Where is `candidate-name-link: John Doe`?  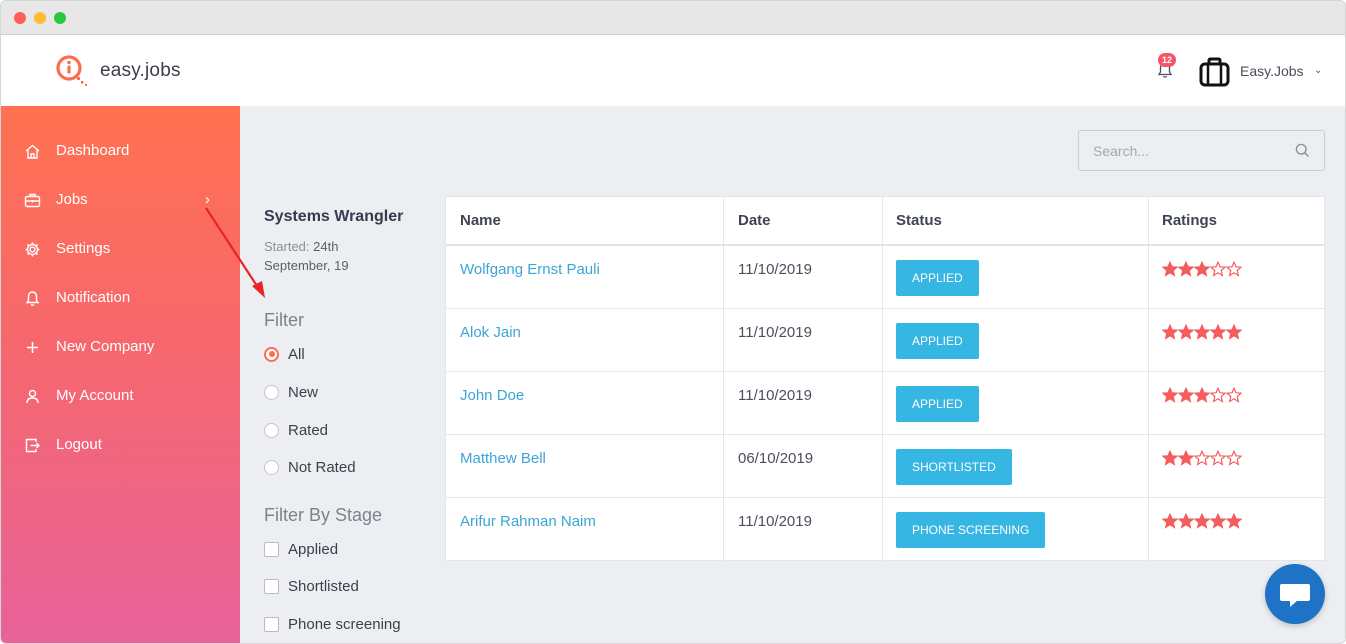
candidate-name-link: John Doe is located at coordinates (492, 395).